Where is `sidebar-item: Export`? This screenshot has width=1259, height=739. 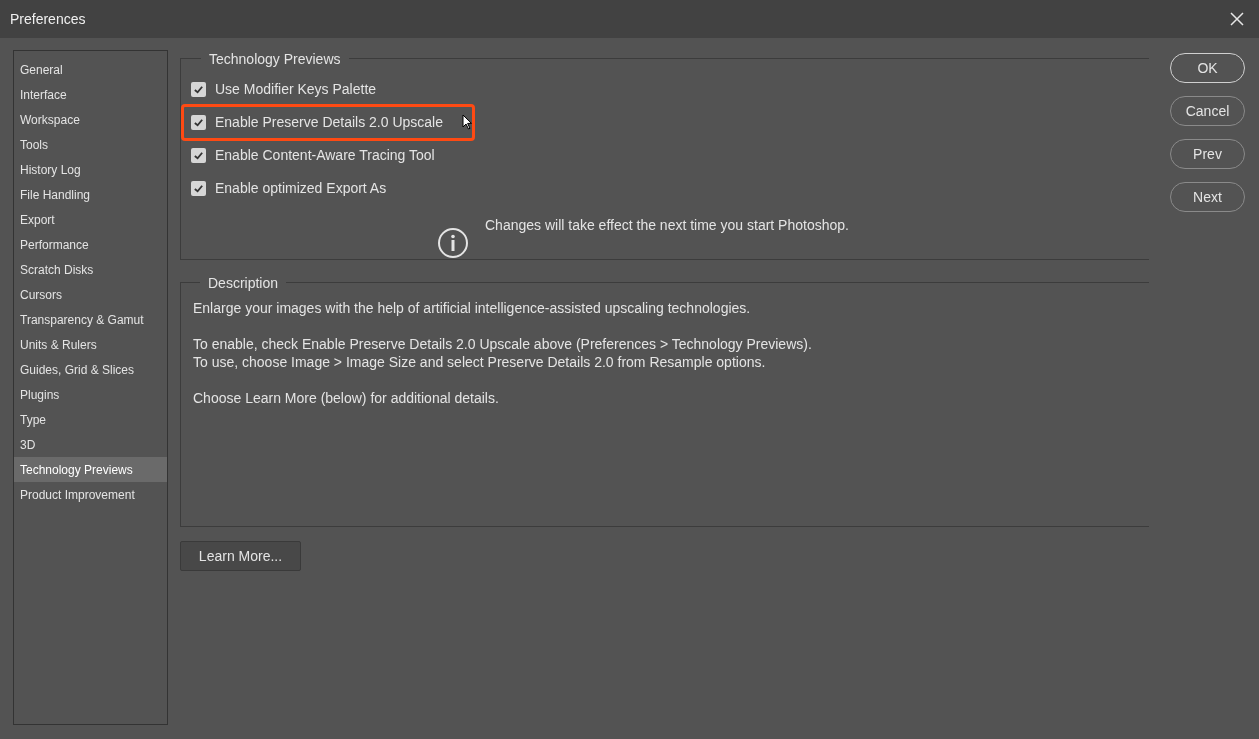
sidebar-item: Export is located at coordinates (90, 219).